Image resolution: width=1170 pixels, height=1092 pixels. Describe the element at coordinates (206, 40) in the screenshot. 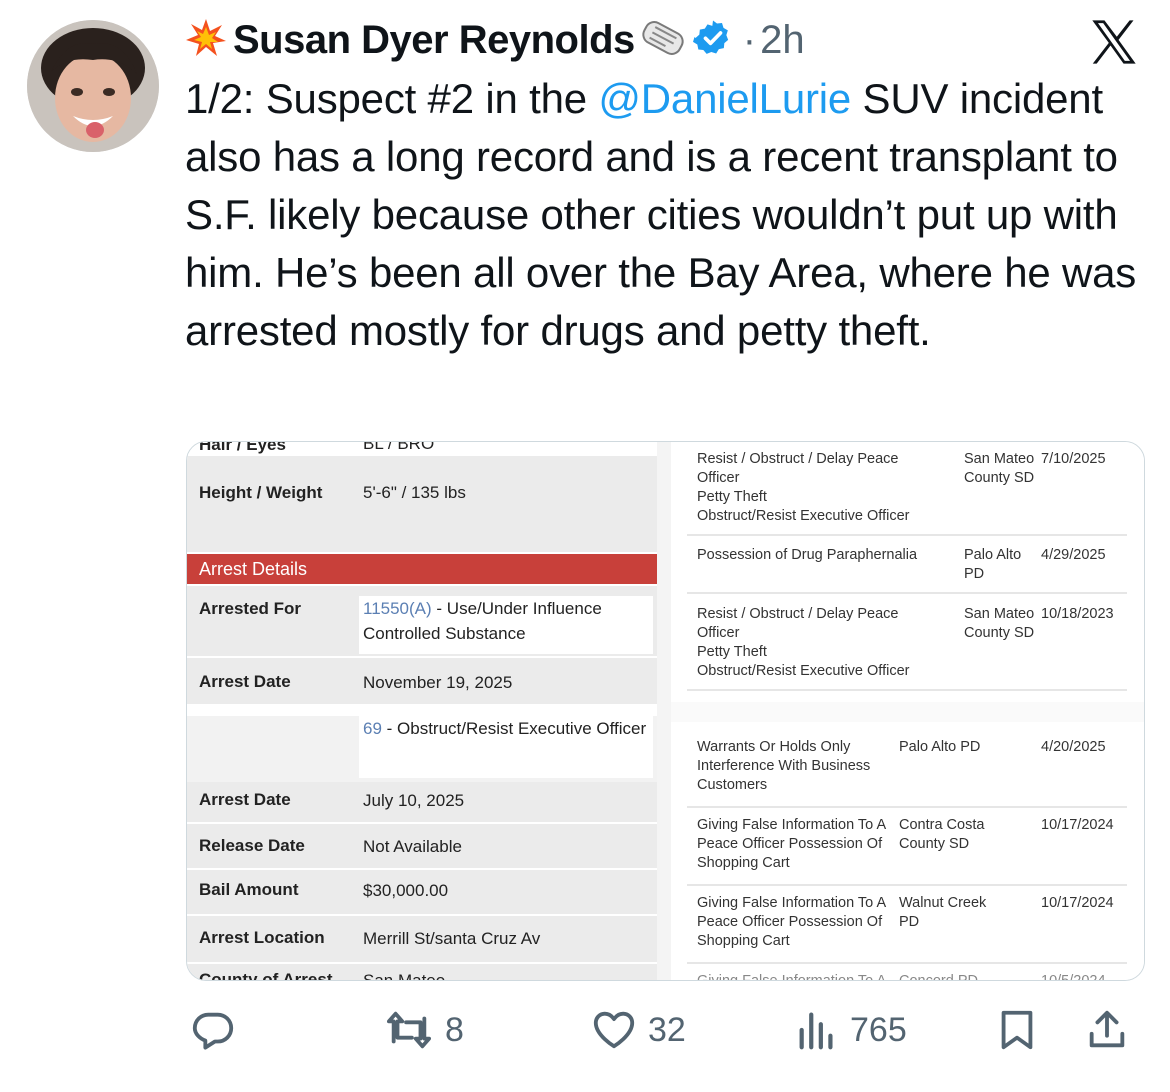

I see `collision-emoji` at that location.